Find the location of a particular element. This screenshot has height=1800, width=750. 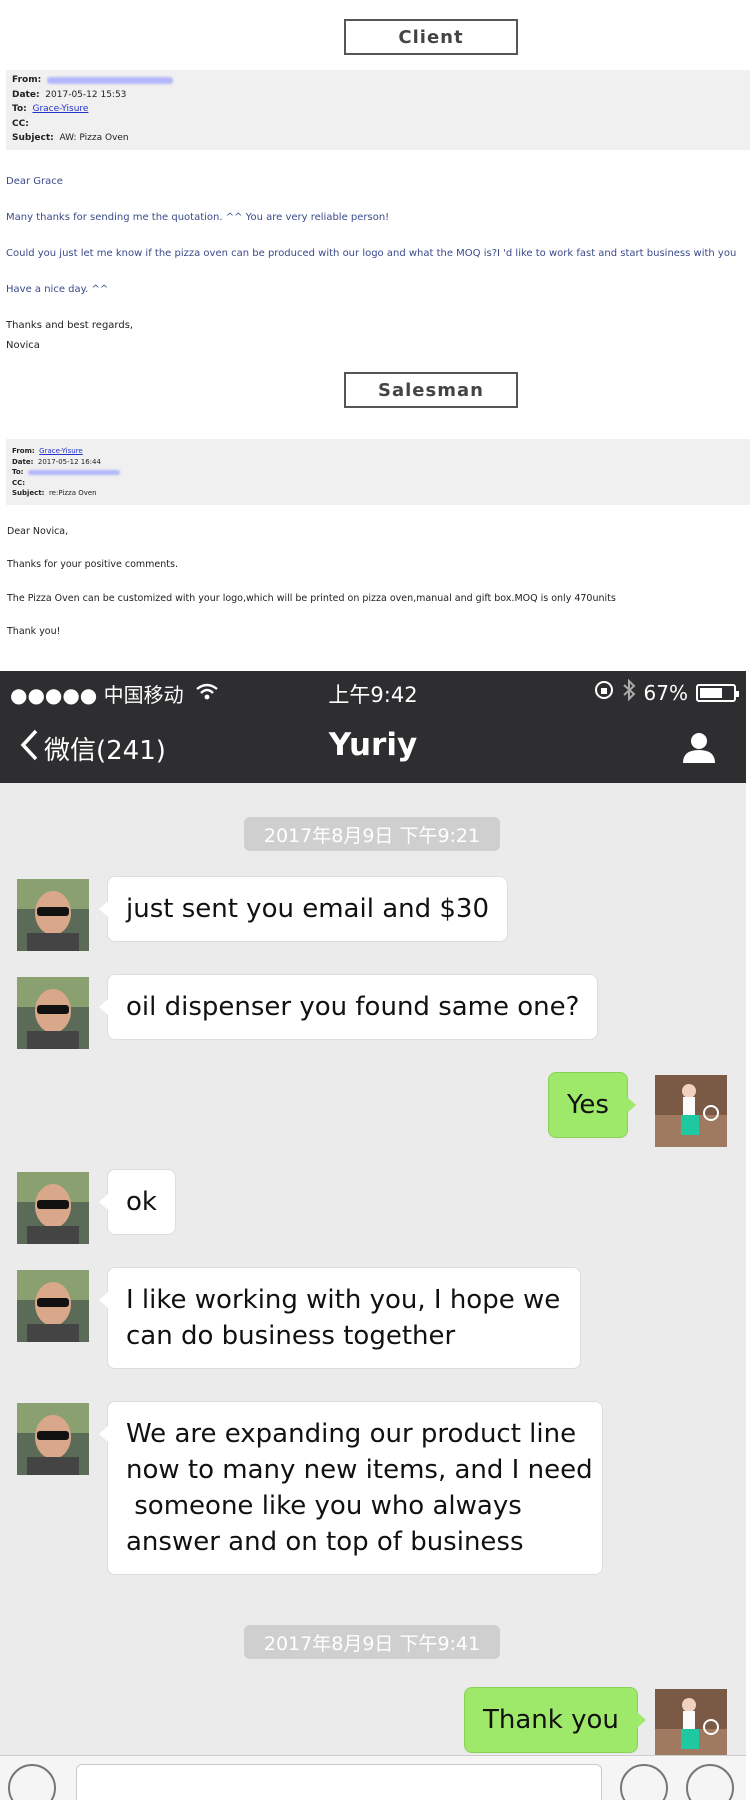

battery-percent: 67% is located at coordinates (665, 692).